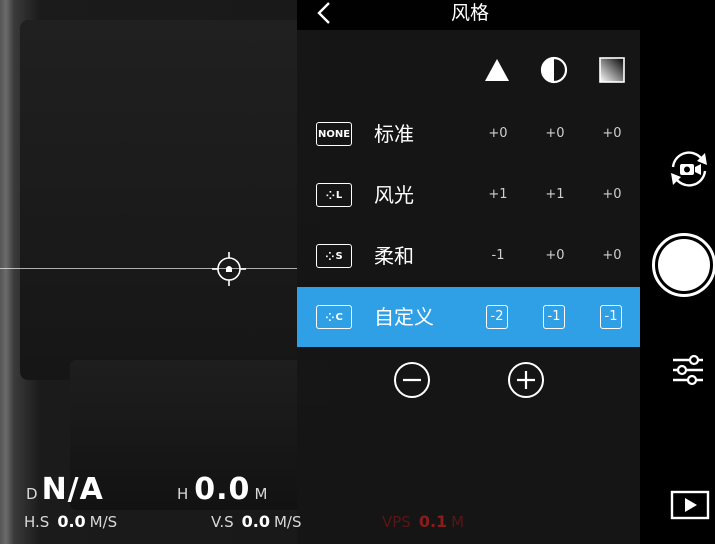  I want to click on contrast-icon, so click(554, 70).